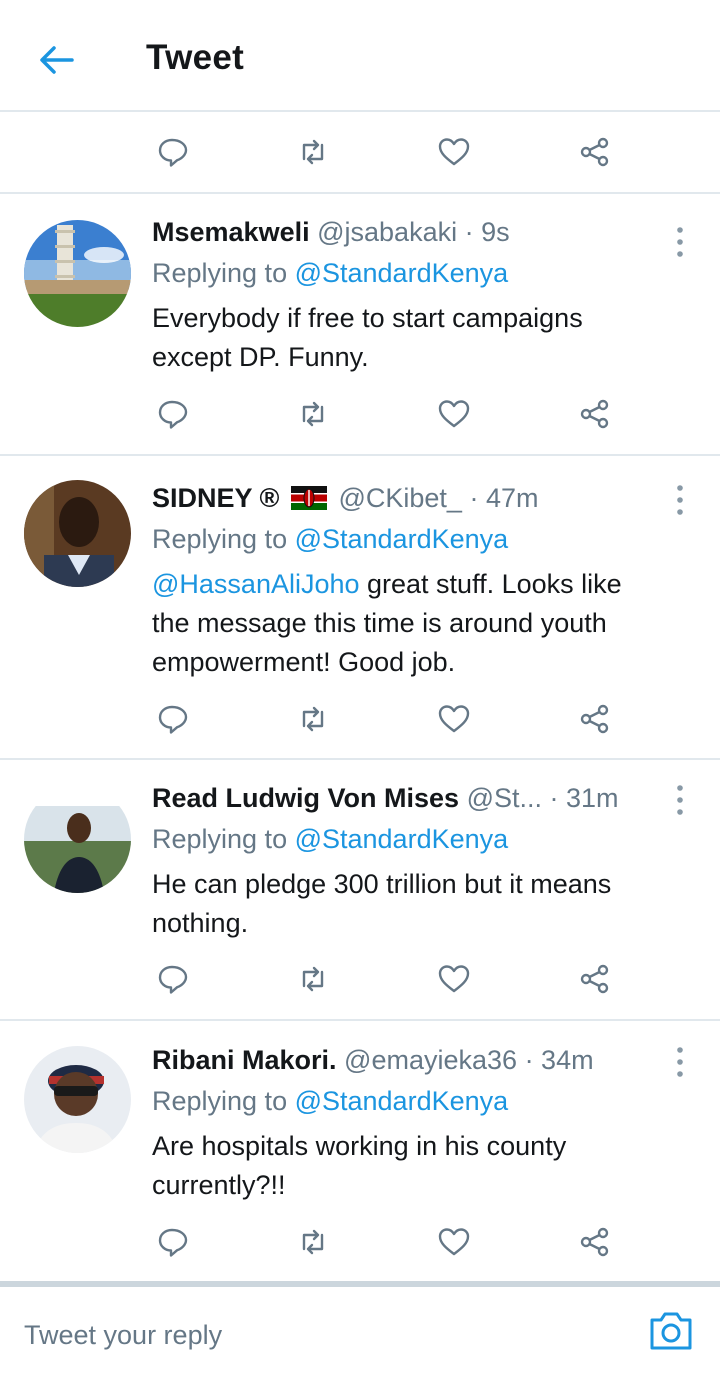 The width and height of the screenshot is (720, 1373). What do you see at coordinates (399, 498) in the screenshot?
I see `user-handle: @CKibet_` at bounding box center [399, 498].